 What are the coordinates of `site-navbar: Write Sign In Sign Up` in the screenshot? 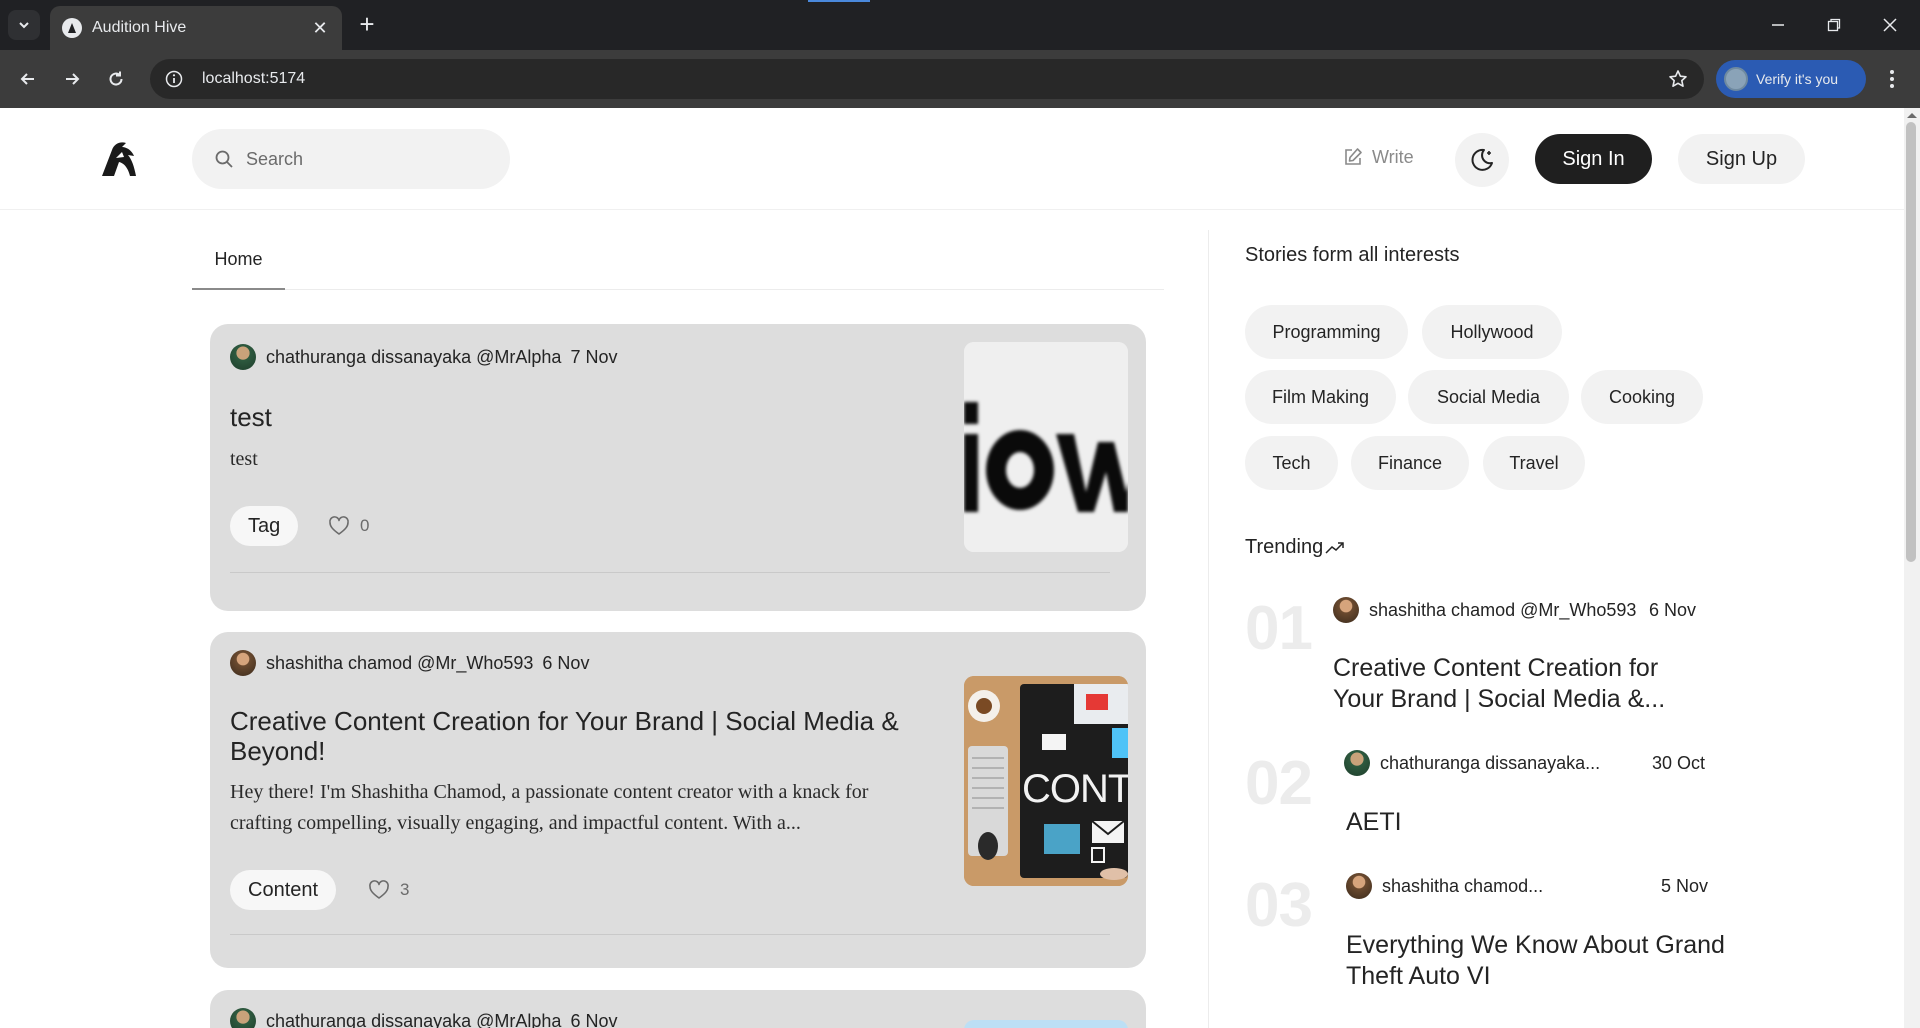 It's located at (952, 159).